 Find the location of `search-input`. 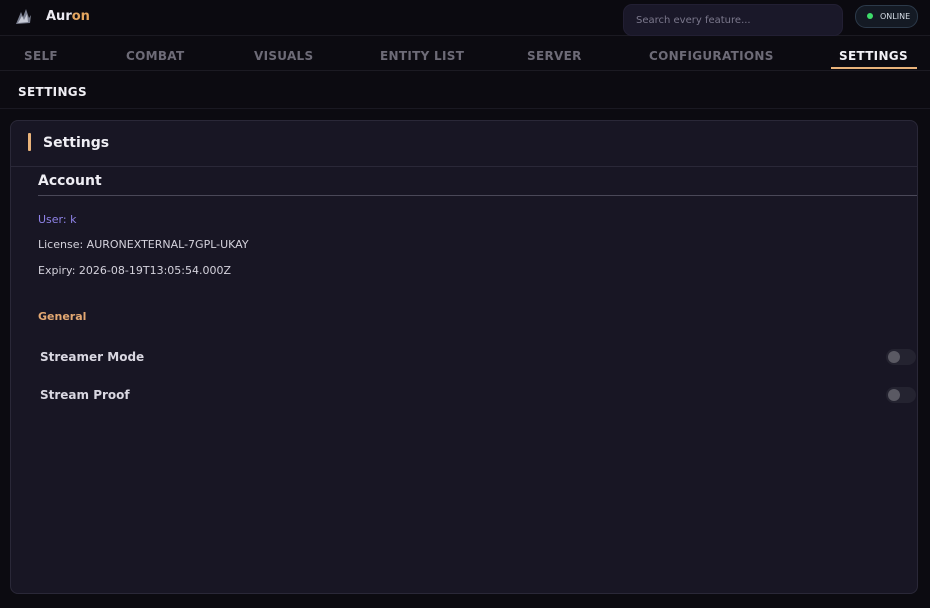

search-input is located at coordinates (733, 20).